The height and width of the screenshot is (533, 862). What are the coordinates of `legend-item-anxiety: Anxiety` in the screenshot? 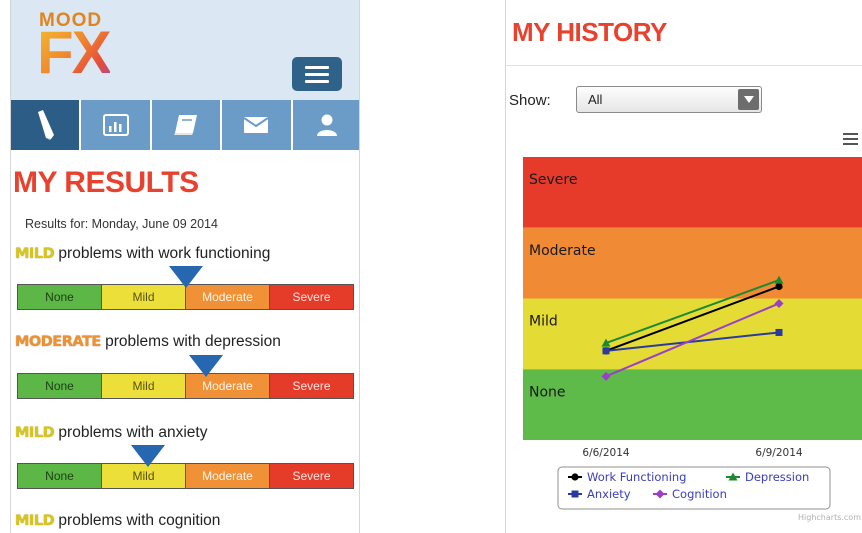 It's located at (609, 494).